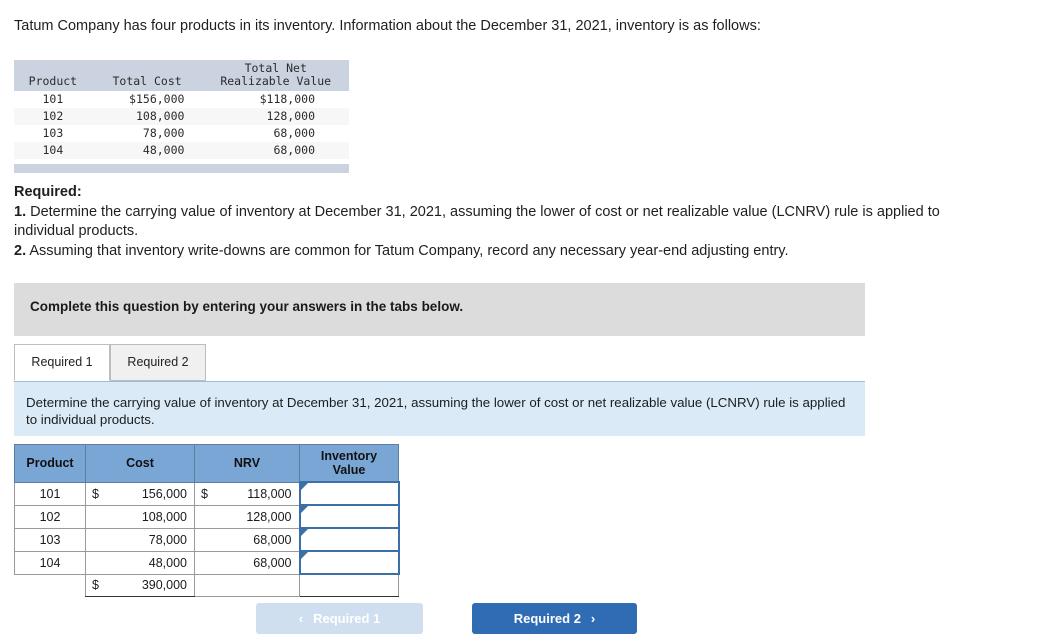 This screenshot has height=642, width=1052. I want to click on answer-cell-cost: 108,000, so click(140, 516).